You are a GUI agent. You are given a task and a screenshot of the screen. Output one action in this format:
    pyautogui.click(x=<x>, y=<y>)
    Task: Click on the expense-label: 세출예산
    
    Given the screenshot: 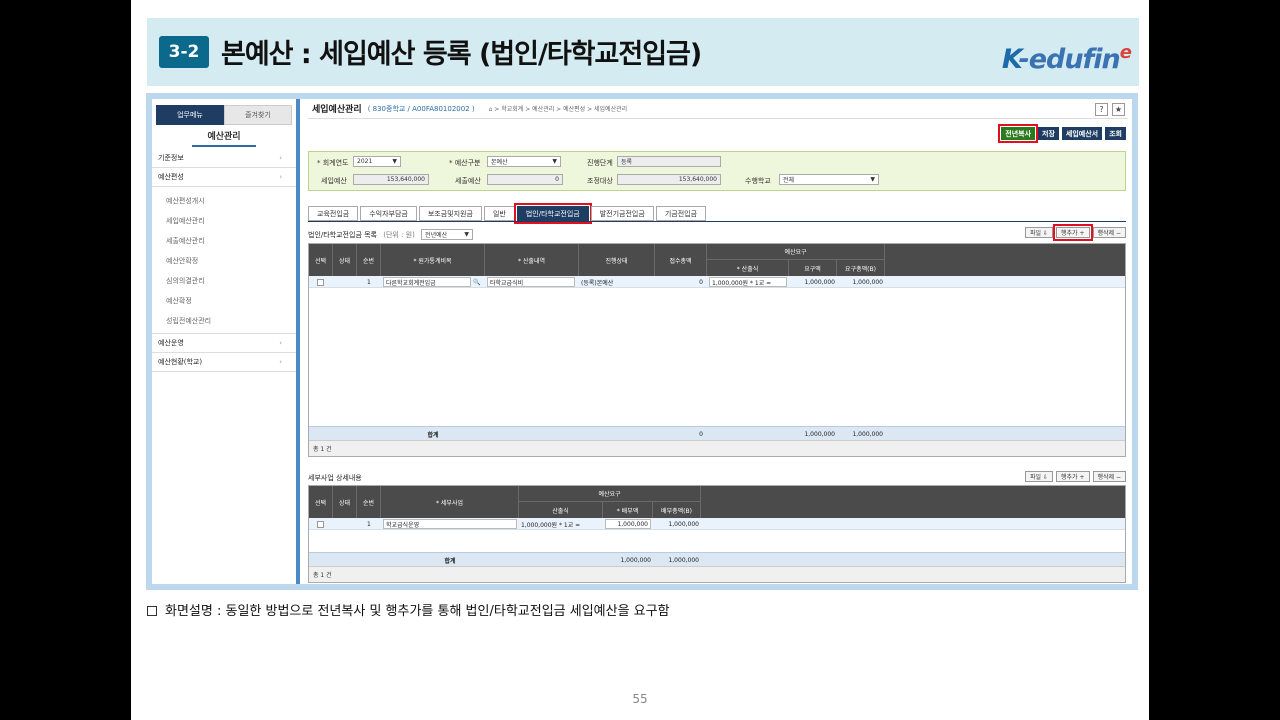 What is the action you would take?
    pyautogui.click(x=468, y=181)
    